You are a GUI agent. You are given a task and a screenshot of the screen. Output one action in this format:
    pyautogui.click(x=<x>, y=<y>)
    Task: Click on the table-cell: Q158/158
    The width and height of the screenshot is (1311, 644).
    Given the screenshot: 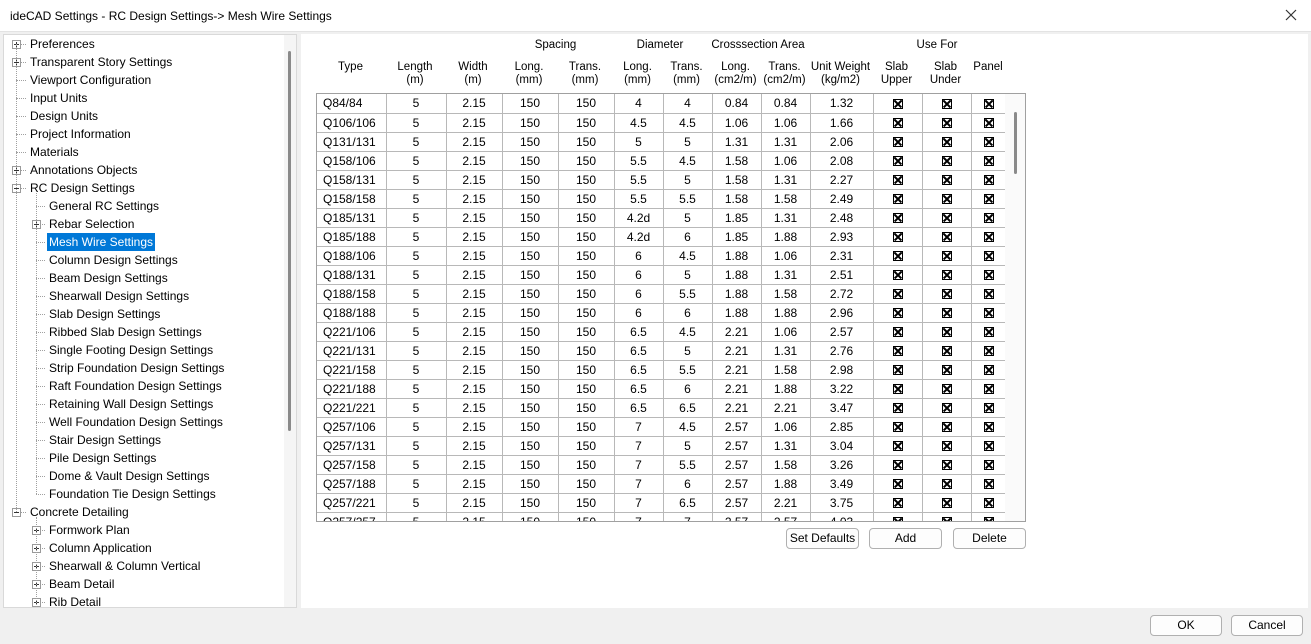 What is the action you would take?
    pyautogui.click(x=352, y=199)
    